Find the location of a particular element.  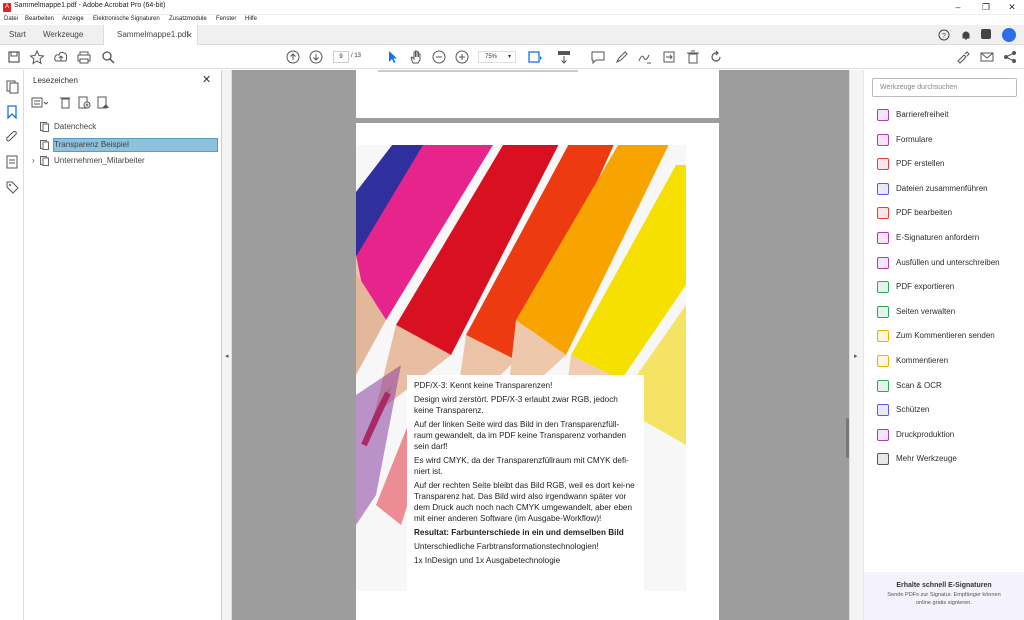

avatar is located at coordinates (1009, 35).